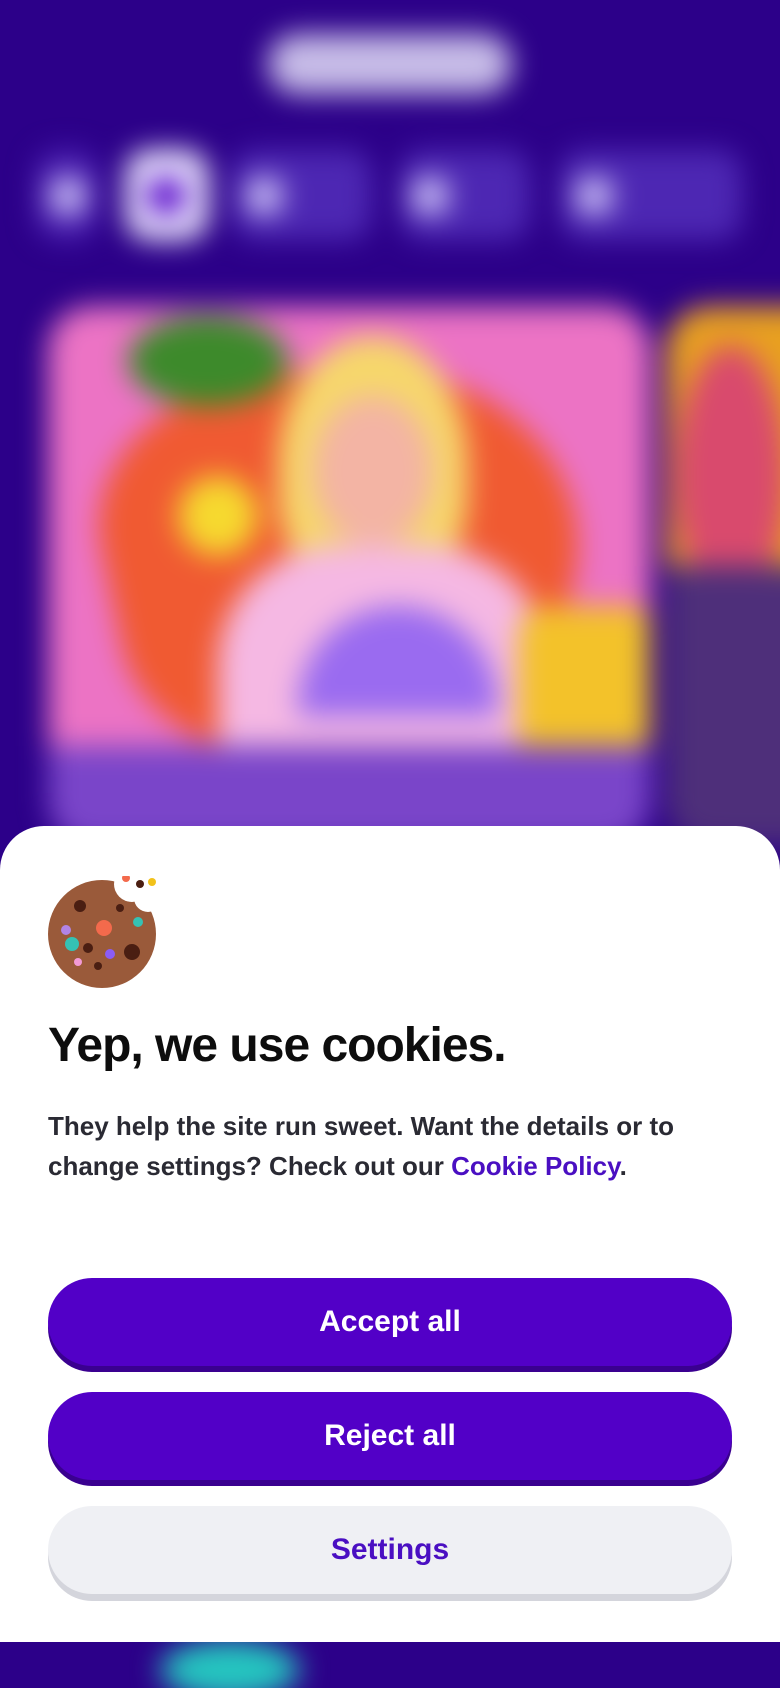 Image resolution: width=780 pixels, height=1688 pixels. What do you see at coordinates (166, 196) in the screenshot?
I see `home-icon` at bounding box center [166, 196].